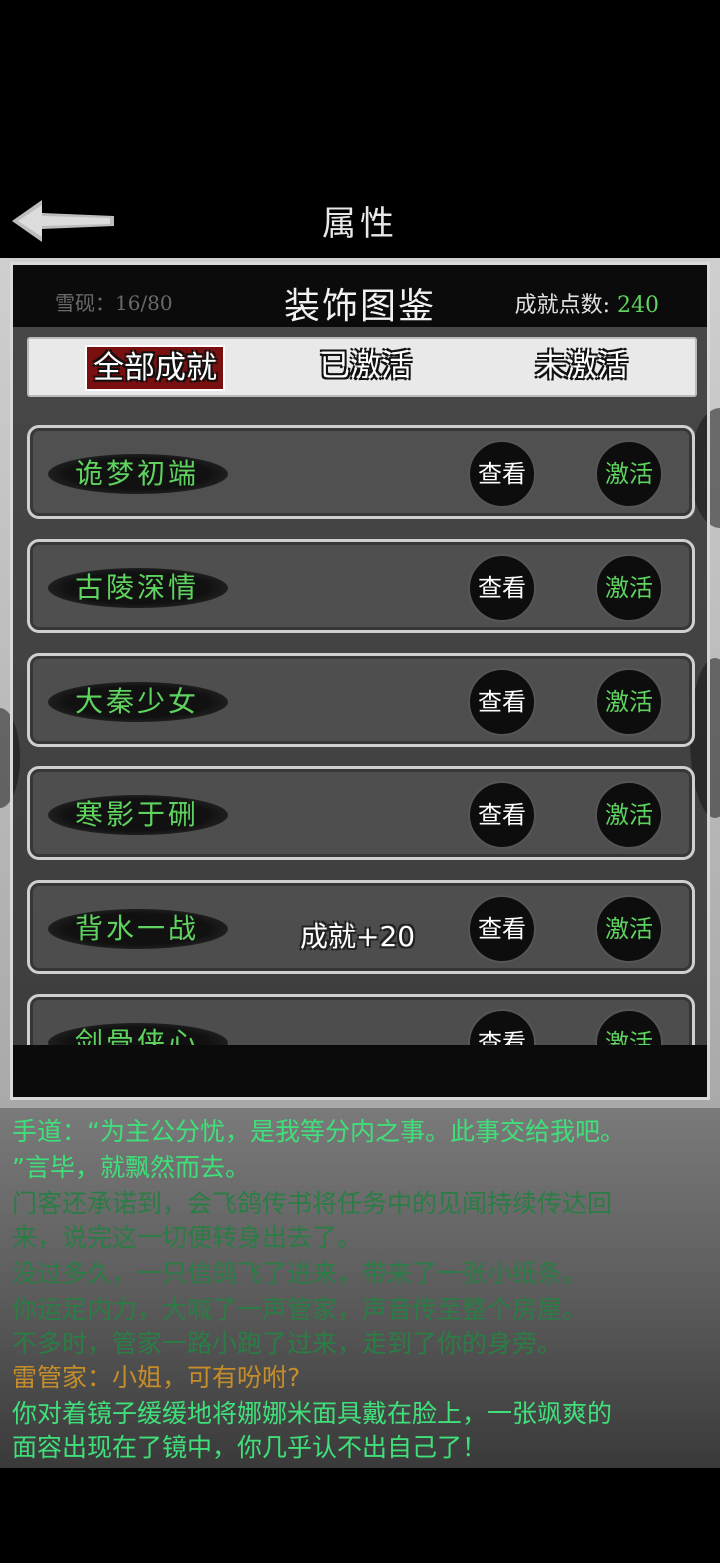  I want to click on points-value: 240, so click(638, 305).